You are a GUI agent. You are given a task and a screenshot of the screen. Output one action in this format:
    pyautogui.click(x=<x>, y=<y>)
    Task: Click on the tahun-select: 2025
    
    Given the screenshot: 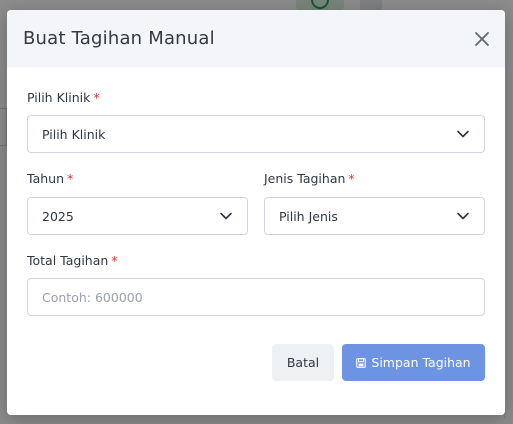 What is the action you would take?
    pyautogui.click(x=137, y=216)
    